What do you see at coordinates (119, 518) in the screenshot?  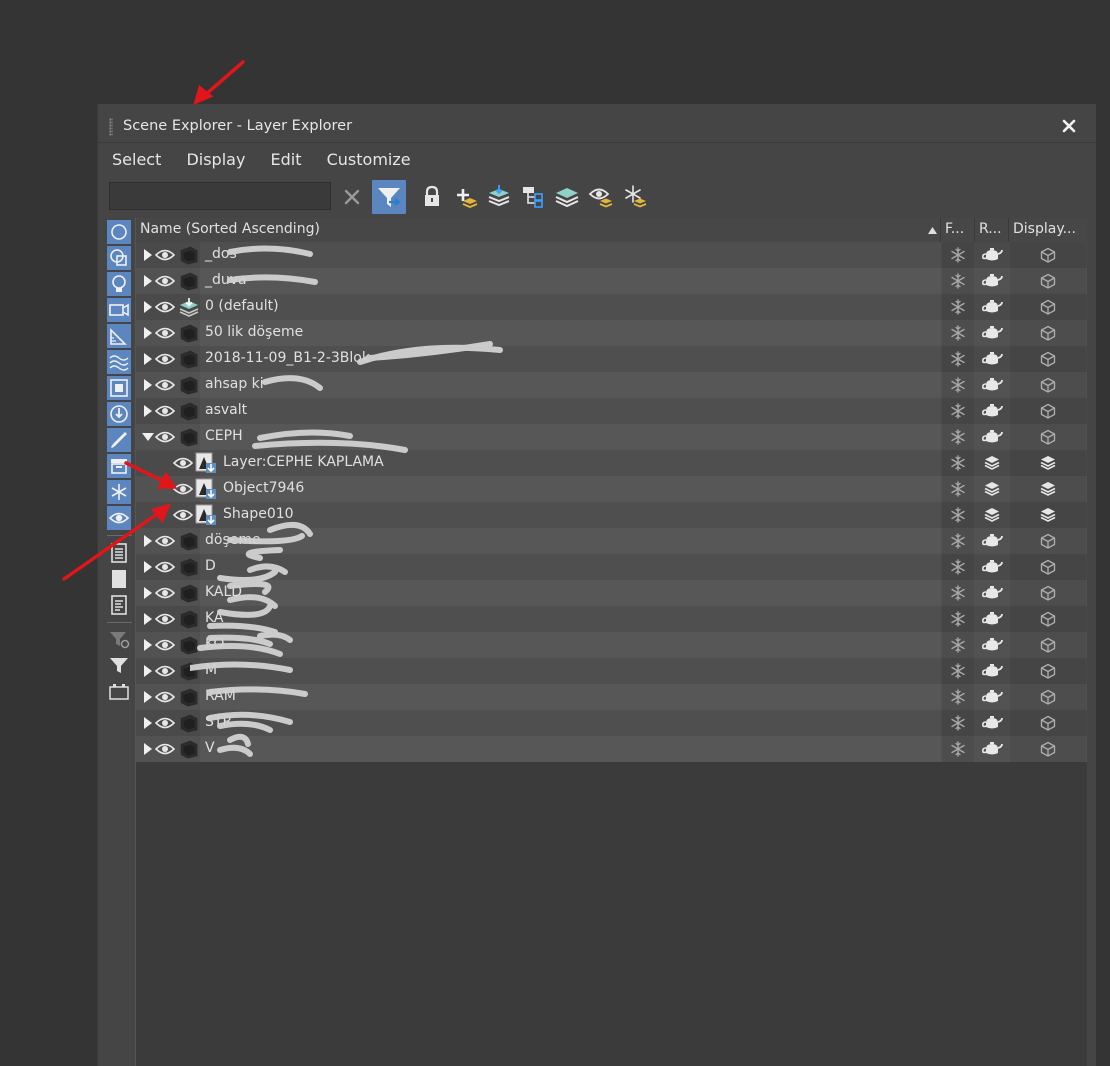 I see `hidden-filter-icon` at bounding box center [119, 518].